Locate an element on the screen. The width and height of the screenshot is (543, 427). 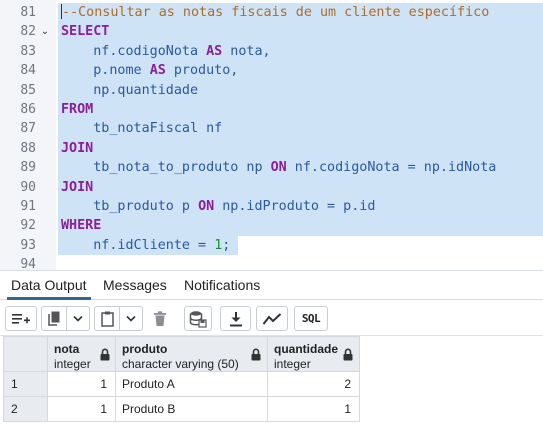
sql-button: SQL is located at coordinates (311, 318).